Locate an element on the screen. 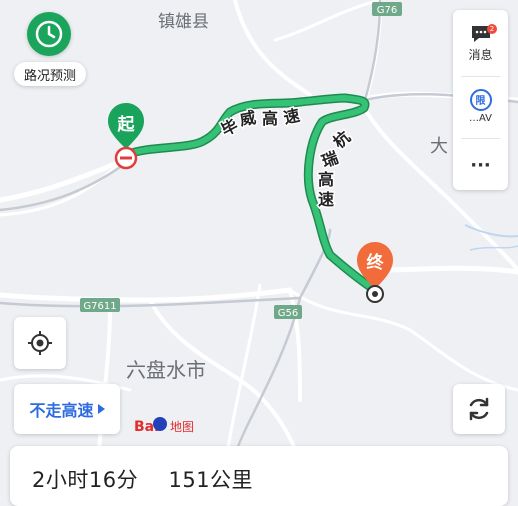 This screenshot has width=518, height=506. svg-text: 起 is located at coordinates (126, 124).